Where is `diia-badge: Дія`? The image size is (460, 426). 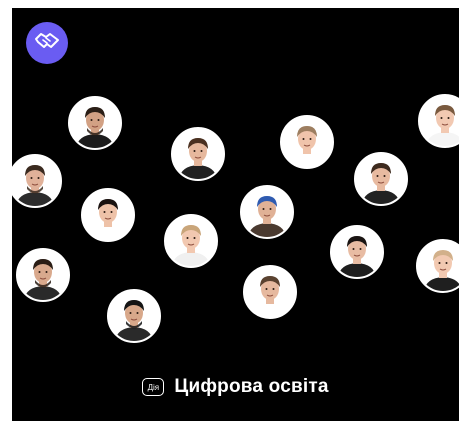 diia-badge: Дія is located at coordinates (153, 387).